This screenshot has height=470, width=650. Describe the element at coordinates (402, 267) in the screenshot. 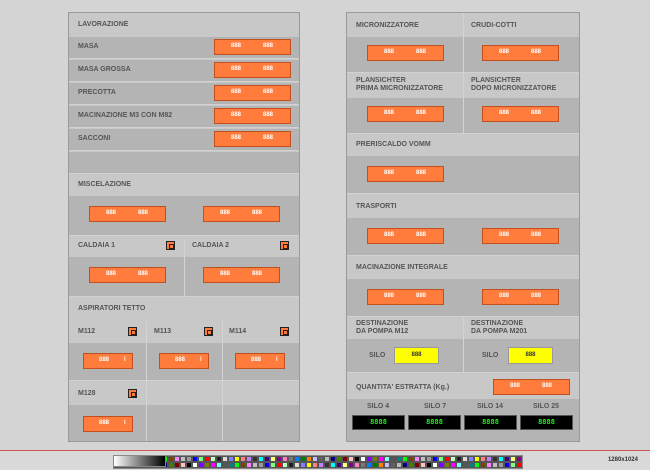

I see `macinazione-label: MACINAZIONE INTEGRALE` at that location.